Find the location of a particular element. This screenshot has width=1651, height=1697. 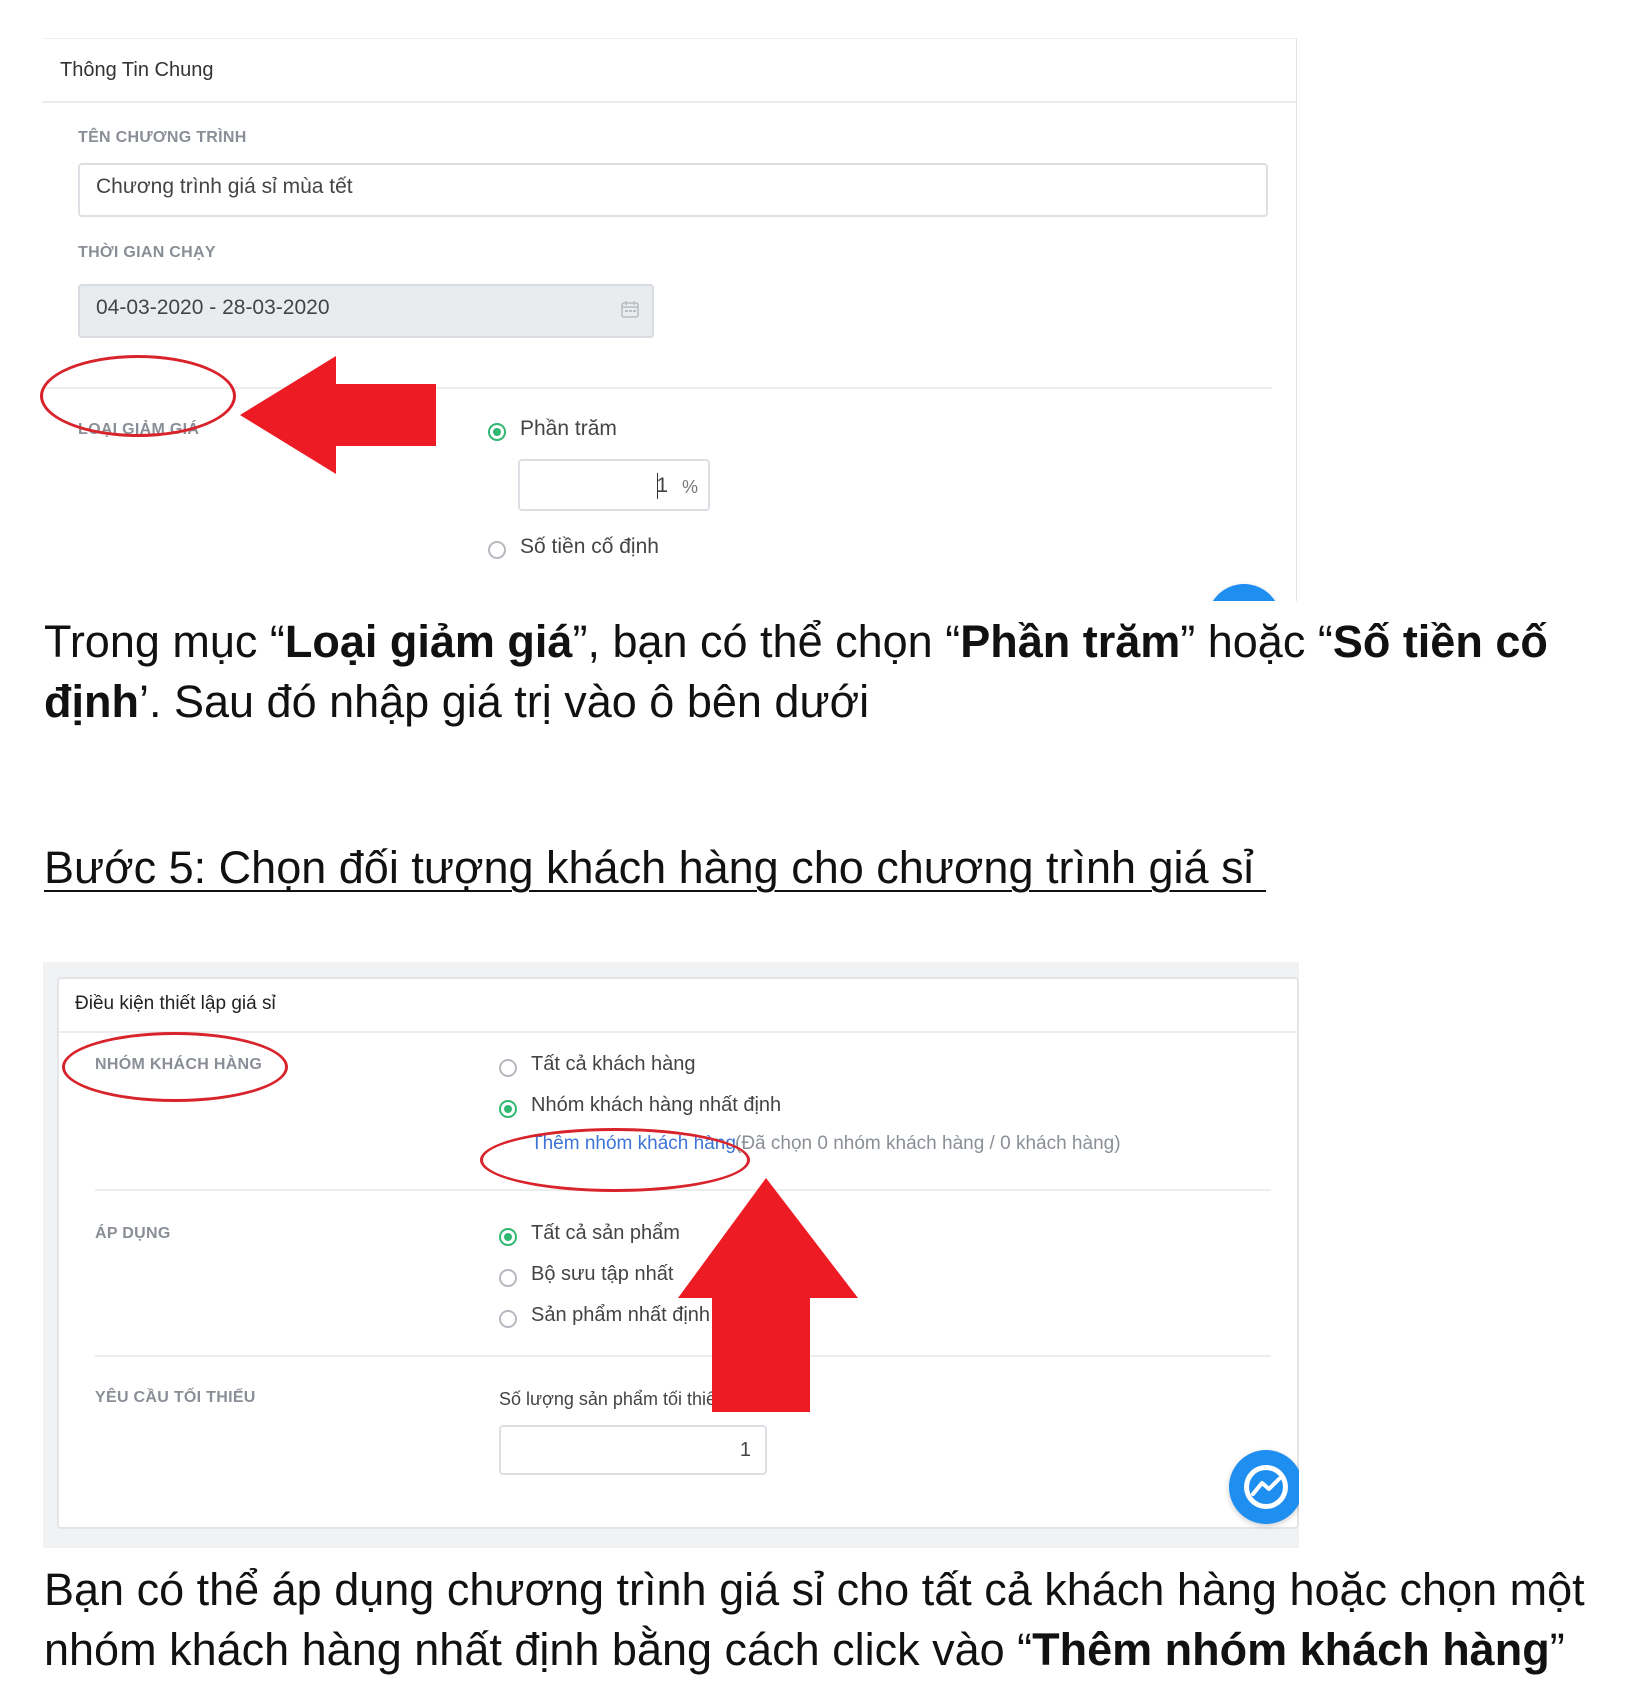

para2-text-2: ” is located at coordinates (1557, 1649).